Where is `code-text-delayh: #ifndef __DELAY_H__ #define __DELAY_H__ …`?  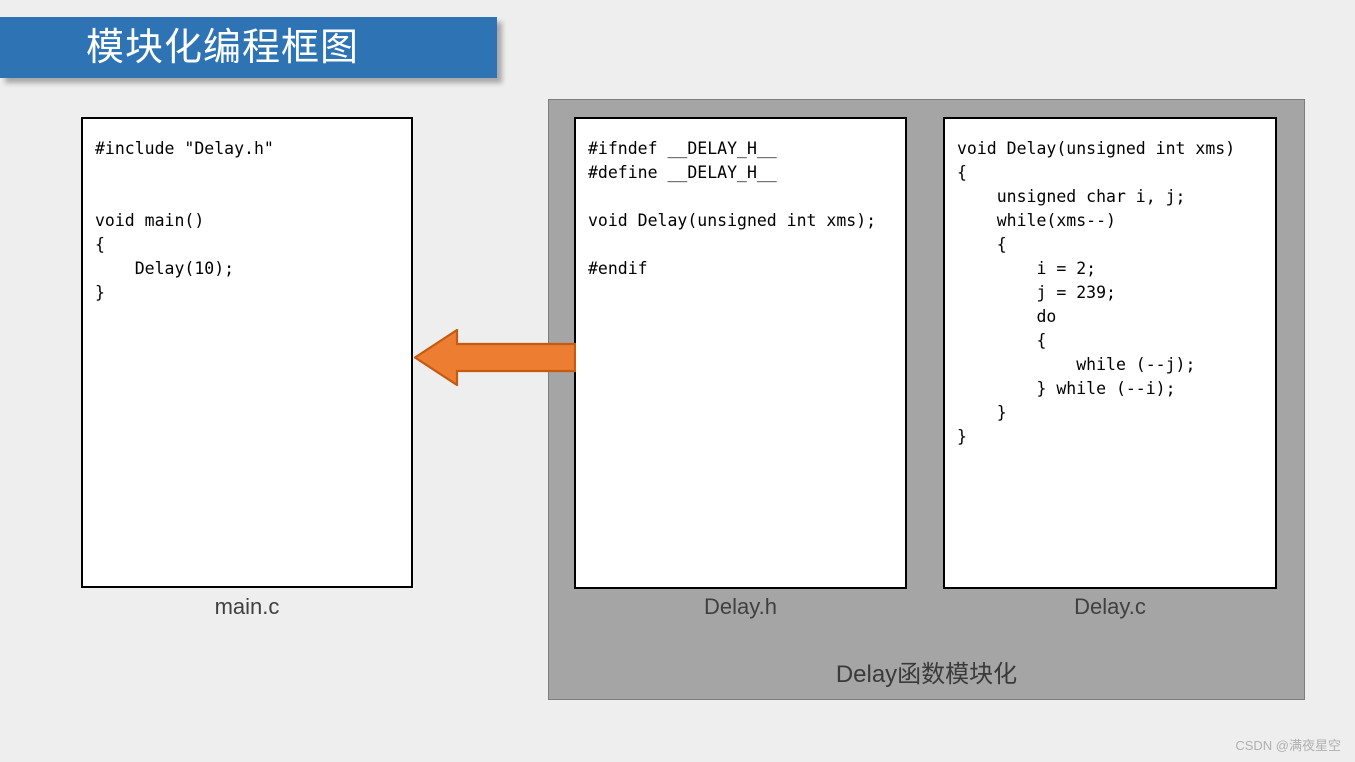
code-text-delayh: #ifndef __DELAY_H__ #define __DELAY_H__ … is located at coordinates (732, 208).